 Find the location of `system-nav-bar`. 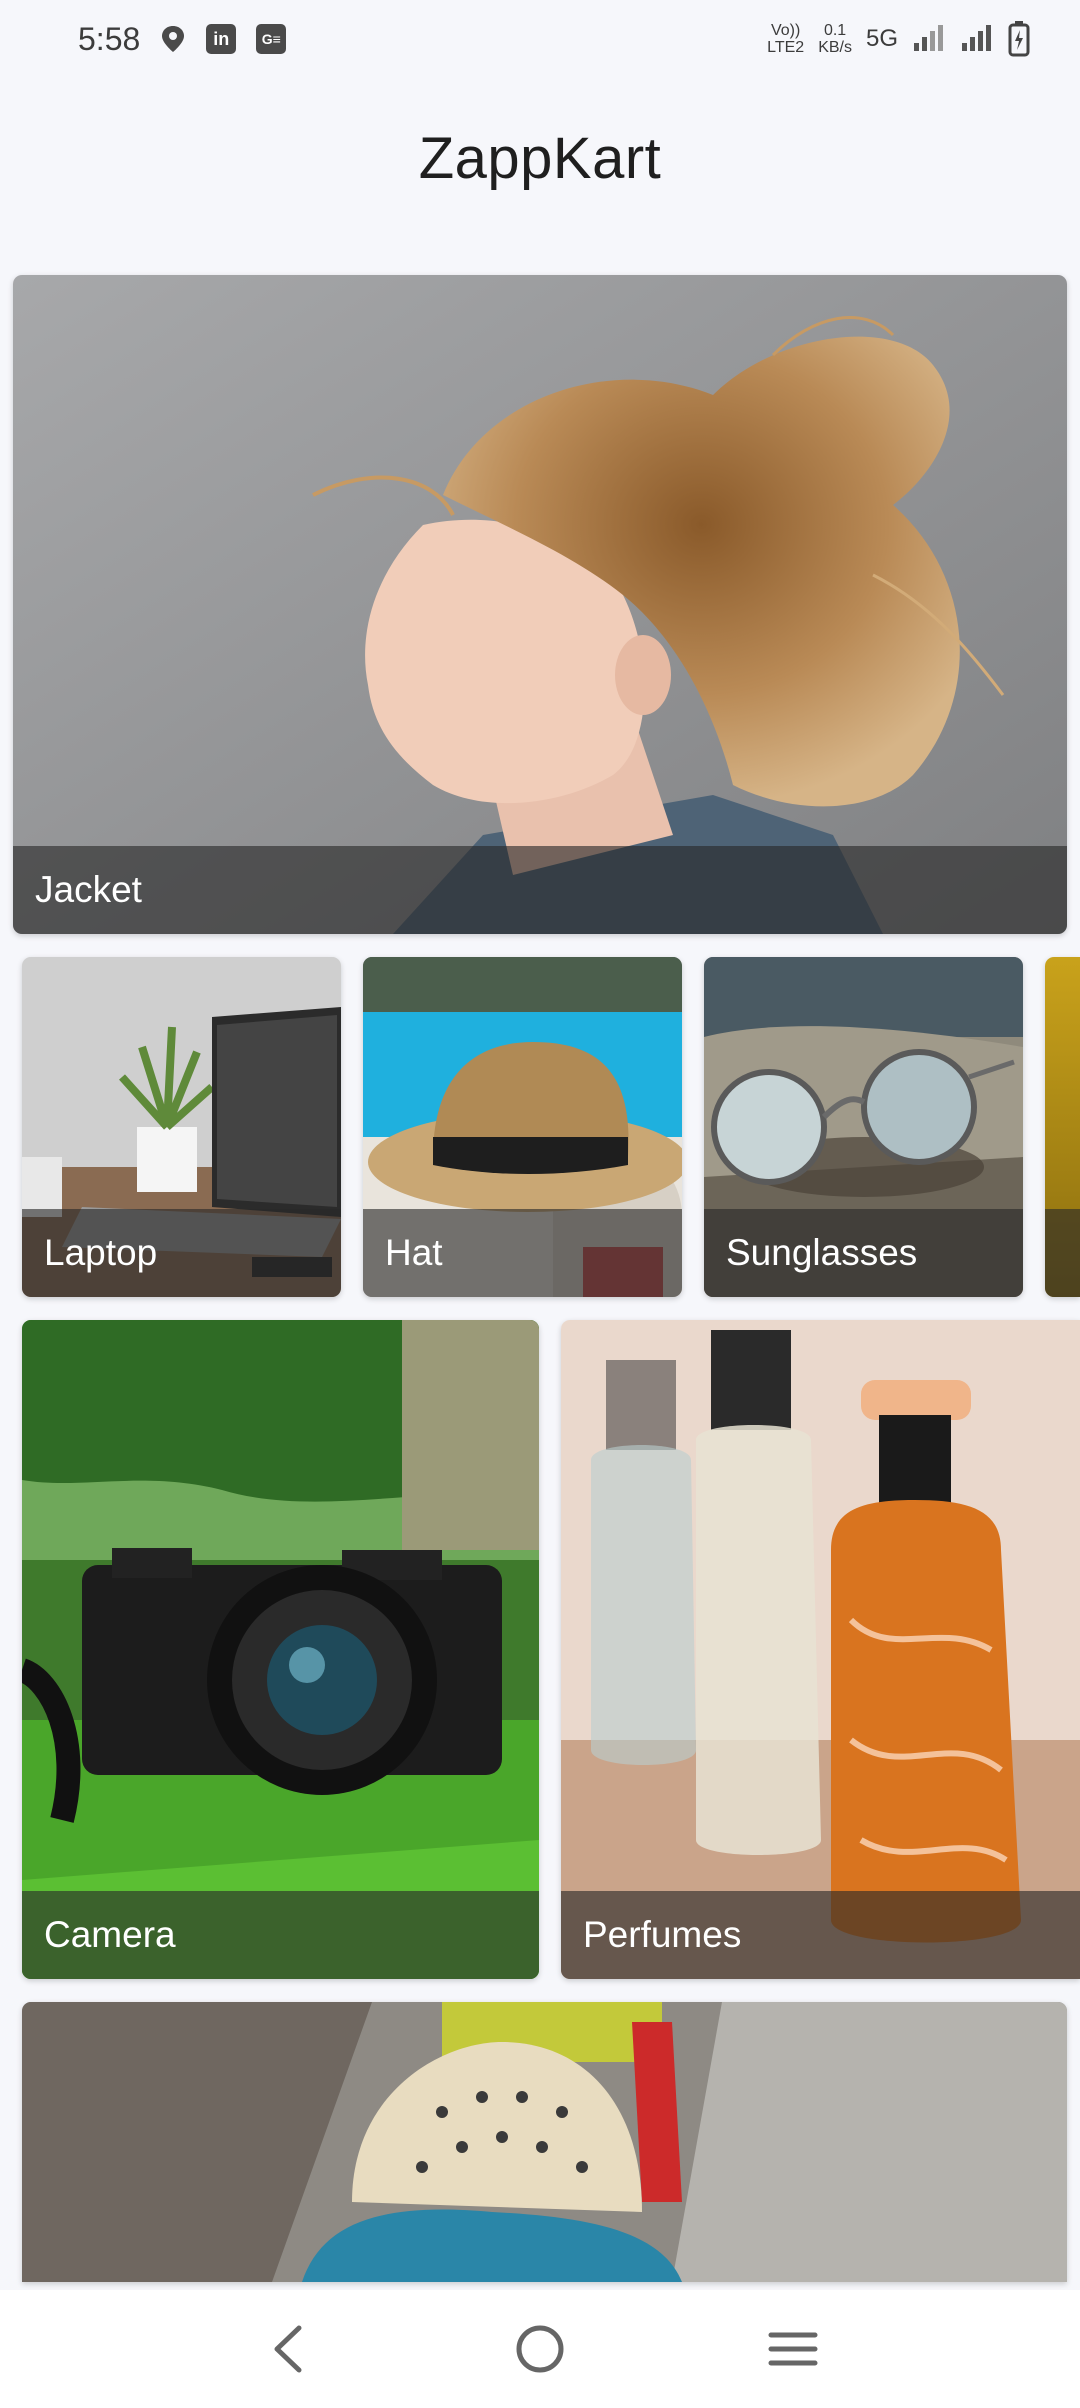

system-nav-bar is located at coordinates (540, 2349).